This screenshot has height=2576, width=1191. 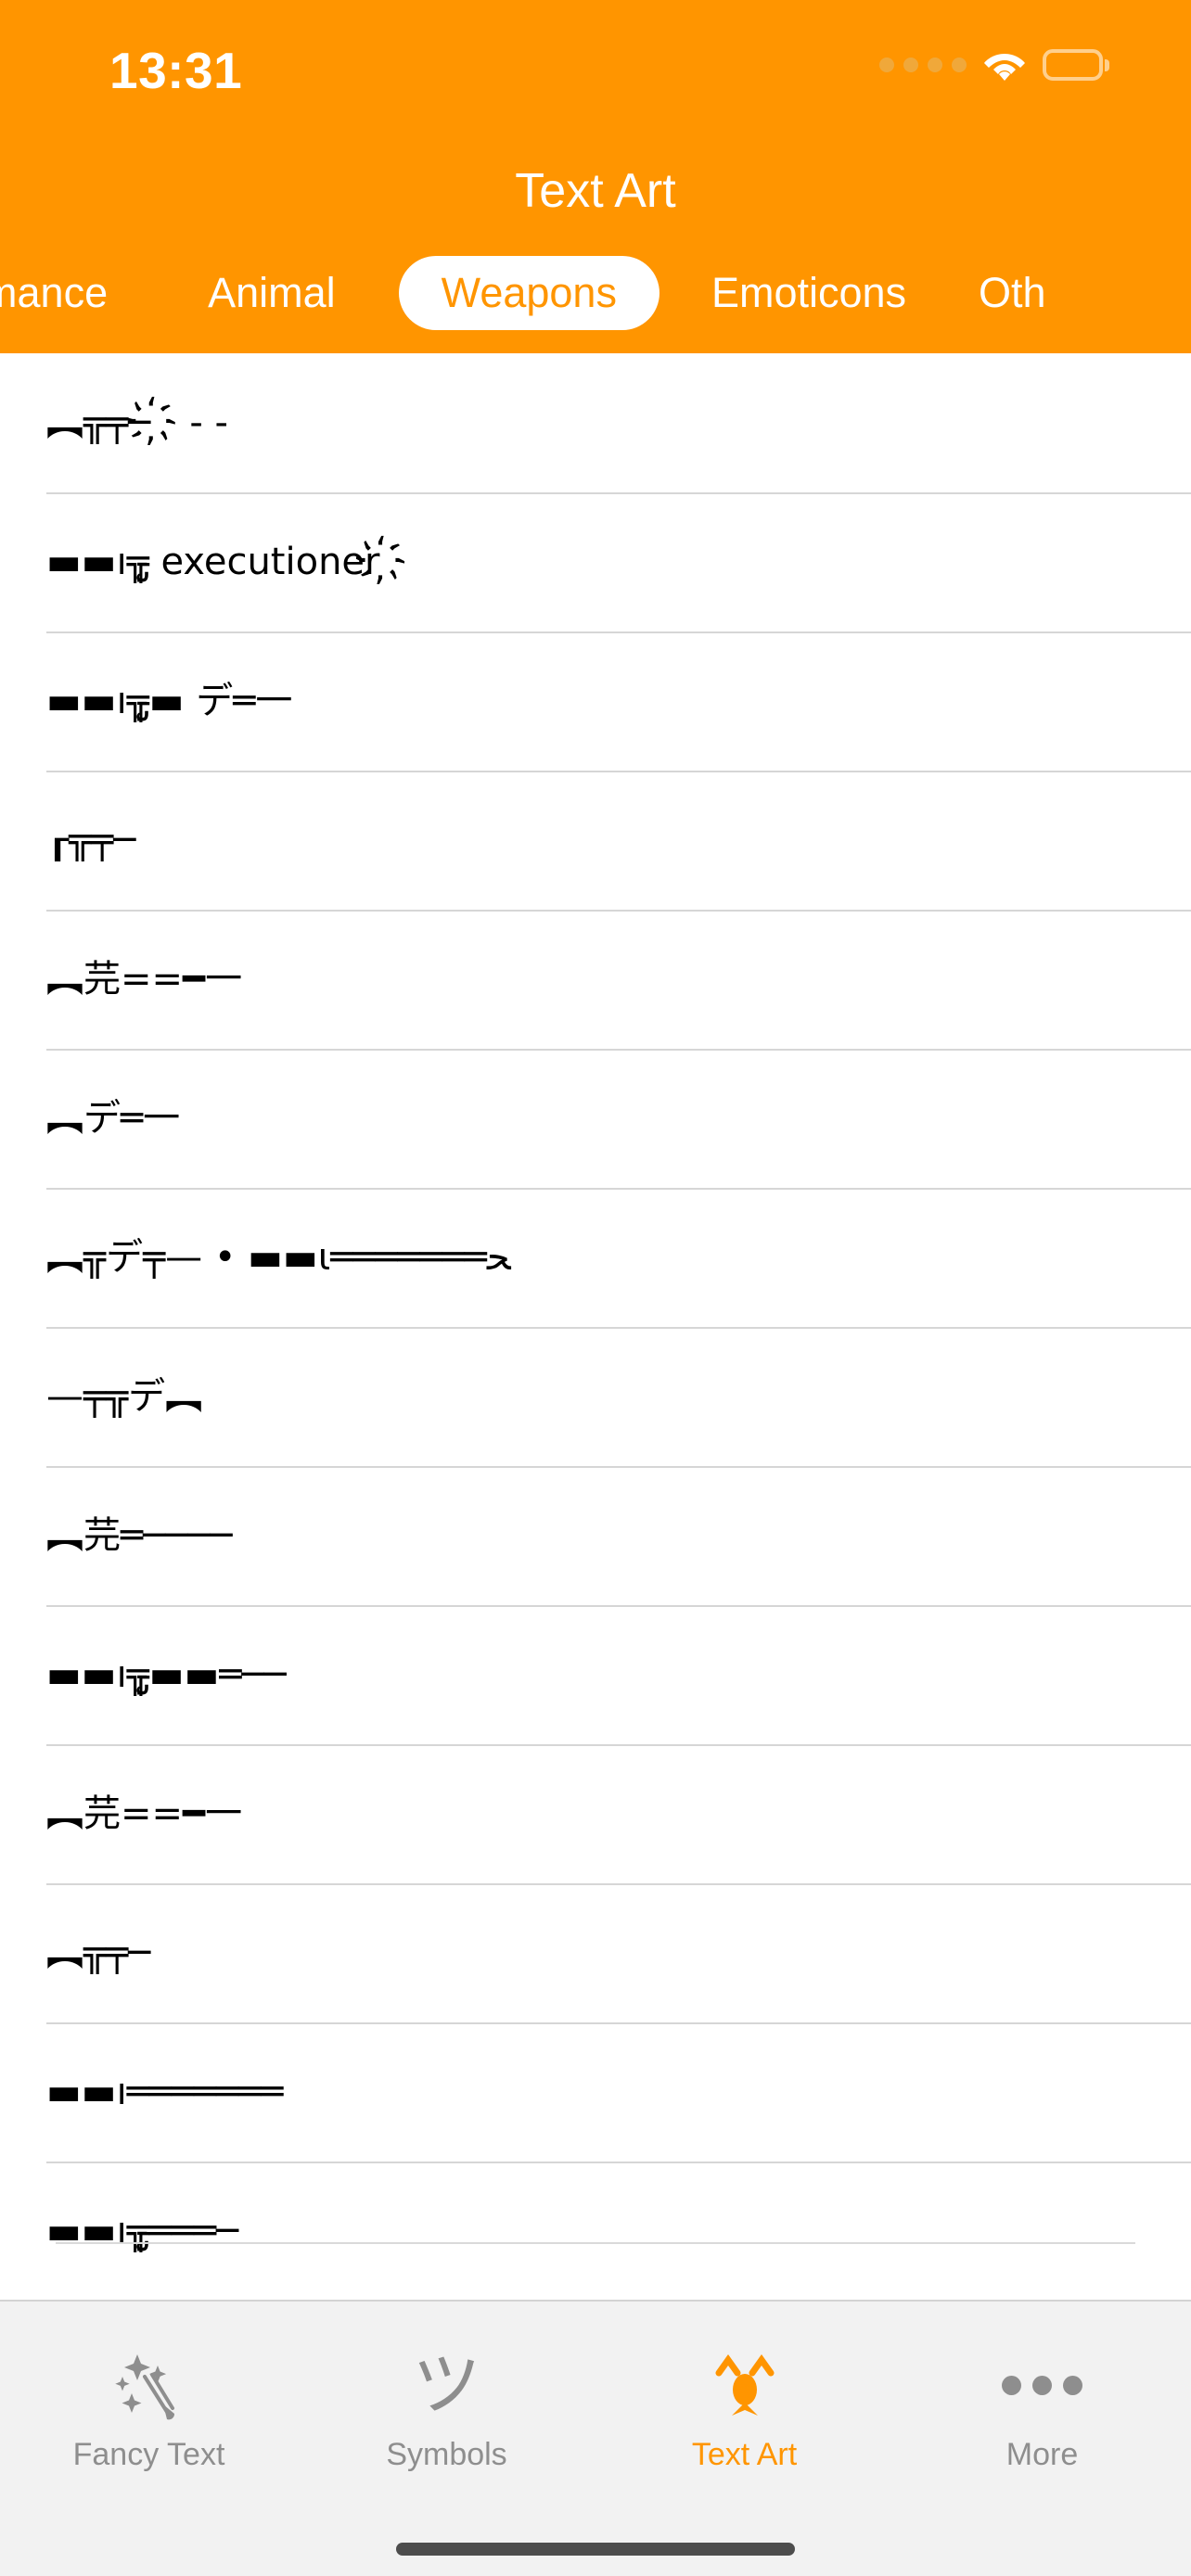 I want to click on list-item: ︻デ═一, so click(x=595, y=1118).